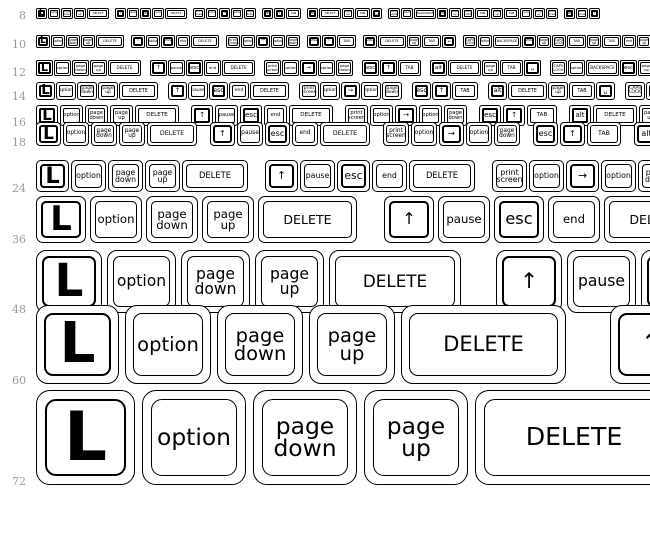 The width and height of the screenshot is (650, 539). I want to click on keycap-glyph: CAPS LOCK, so click(635, 91).